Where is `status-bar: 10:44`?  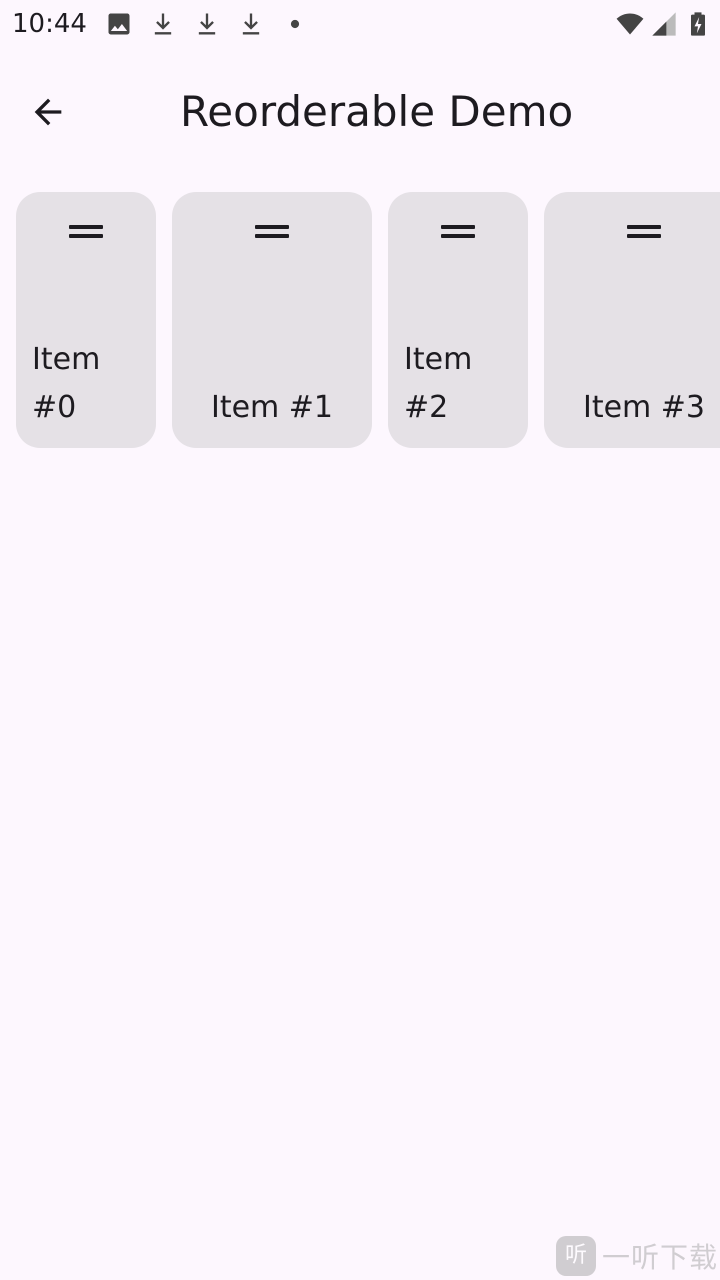 status-bar: 10:44 is located at coordinates (360, 24).